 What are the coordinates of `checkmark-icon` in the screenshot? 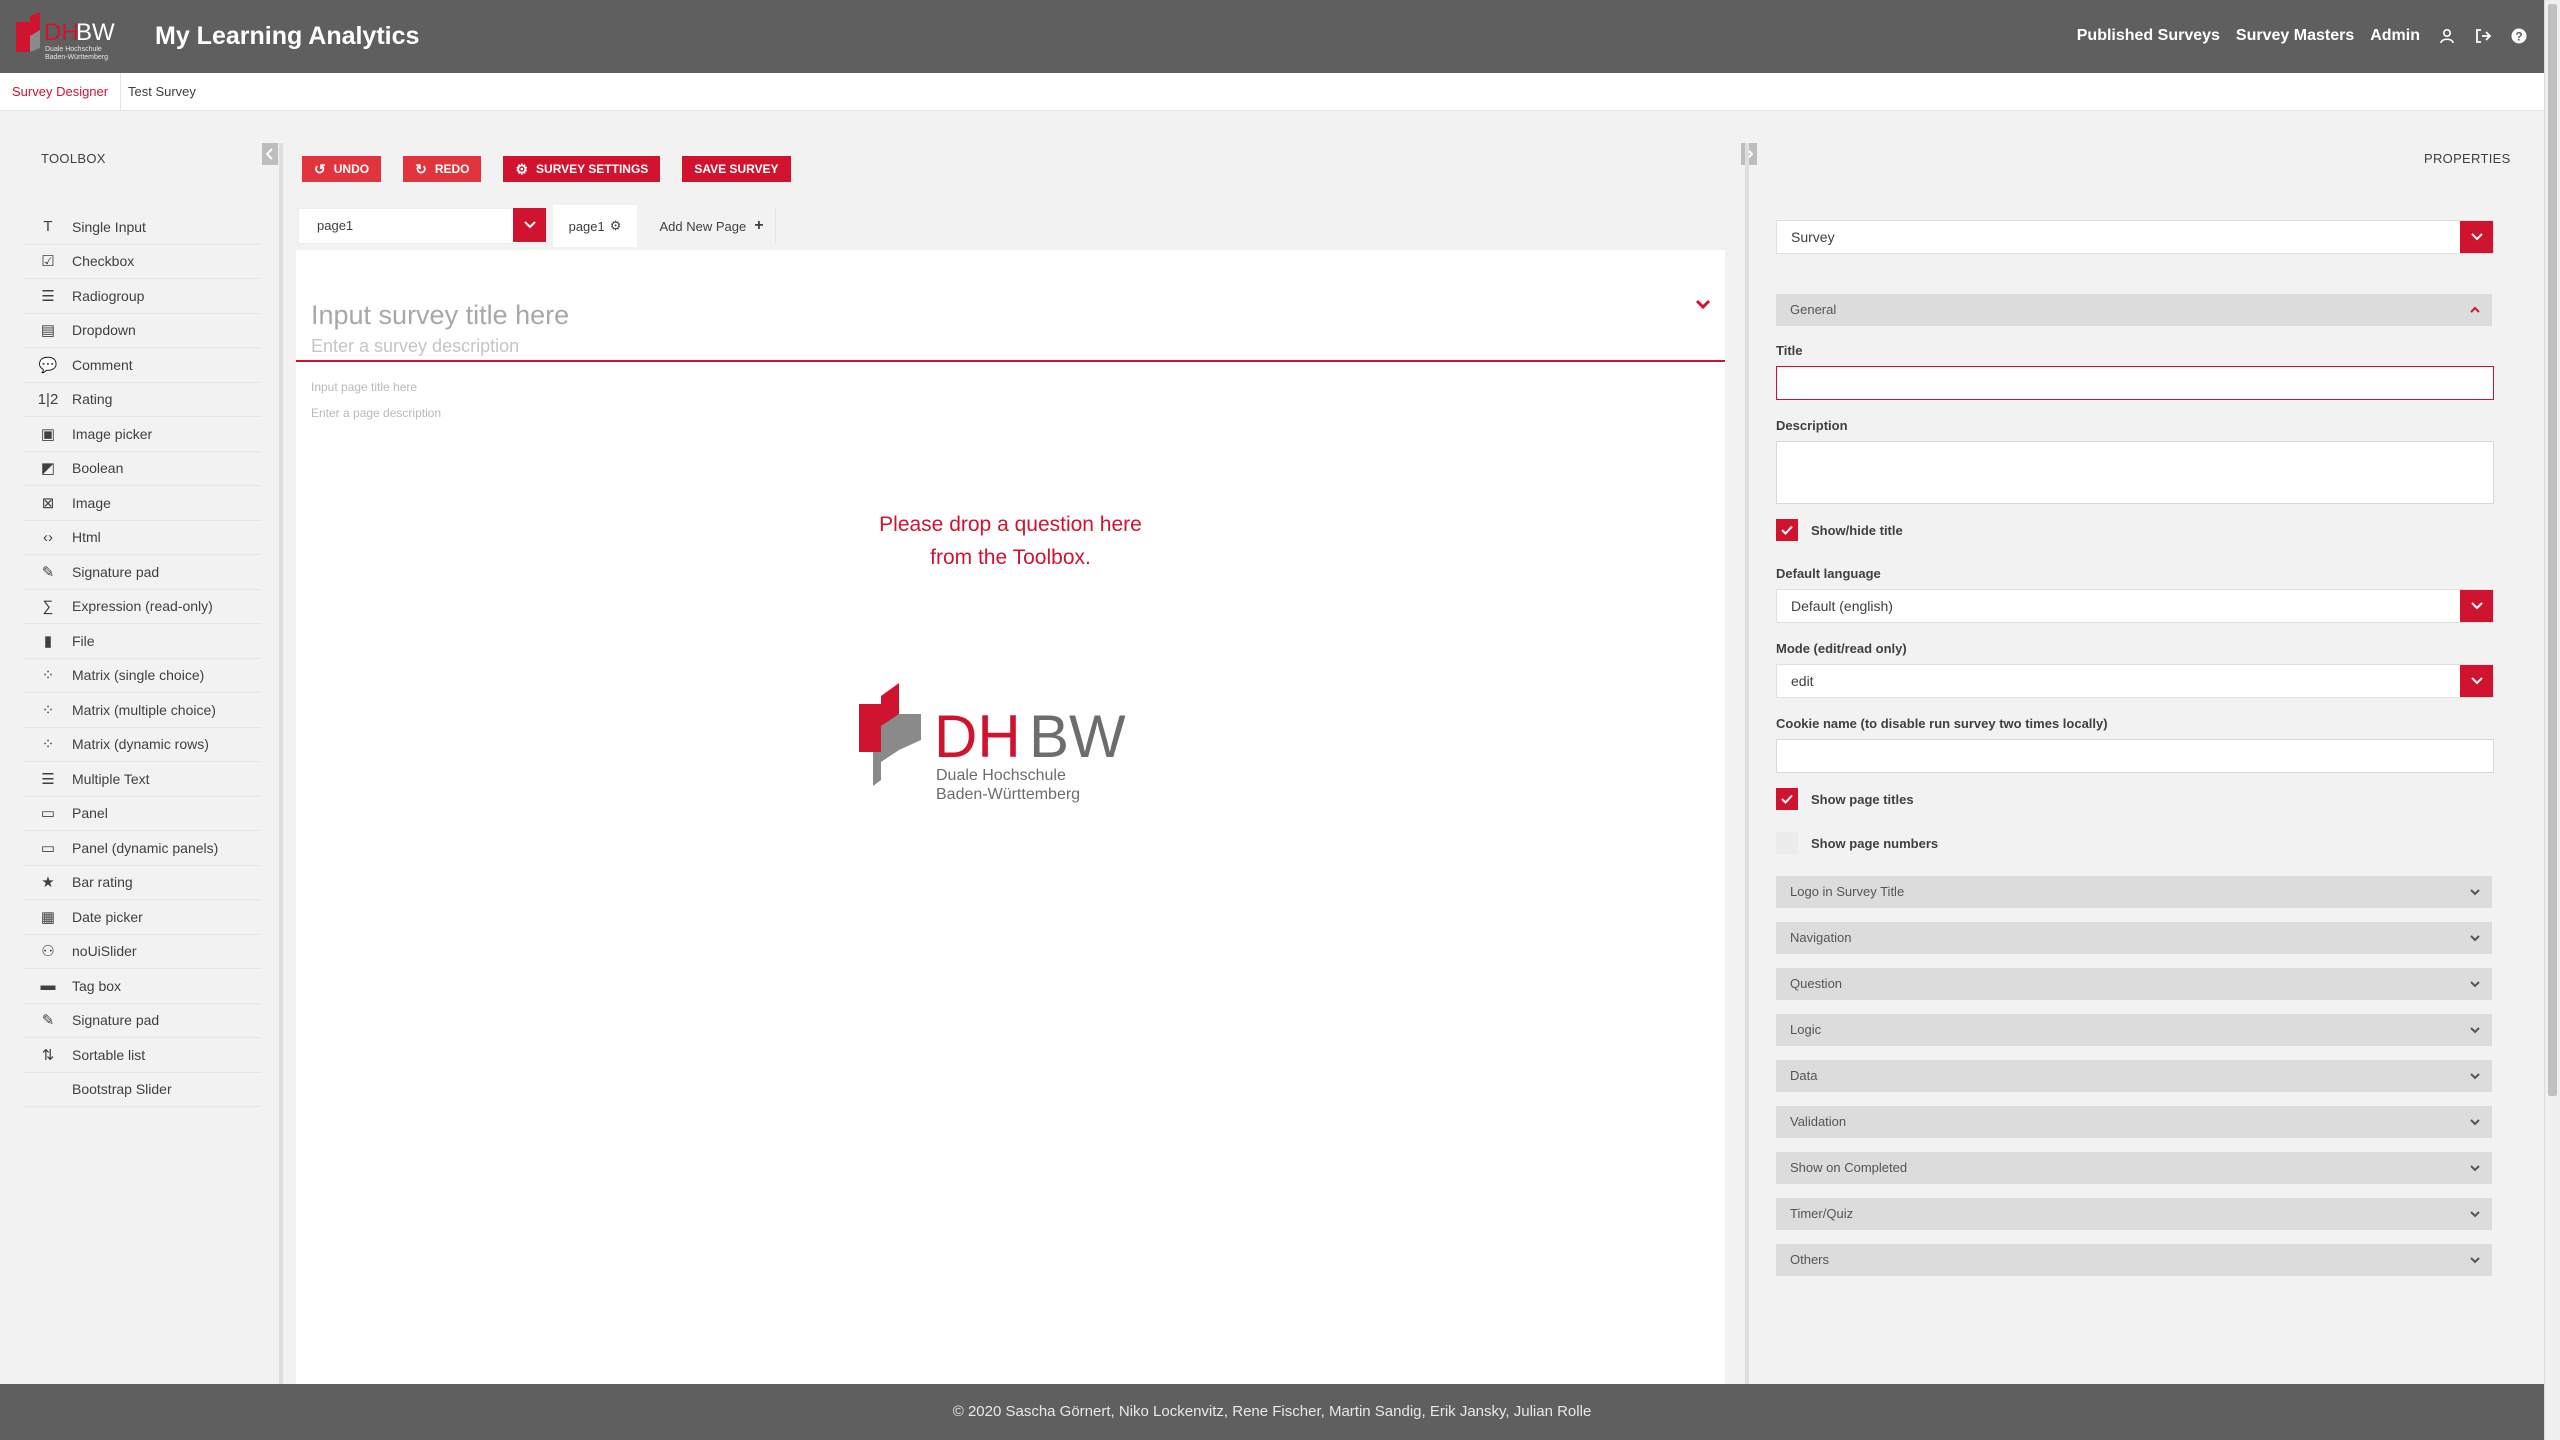 It's located at (1787, 799).